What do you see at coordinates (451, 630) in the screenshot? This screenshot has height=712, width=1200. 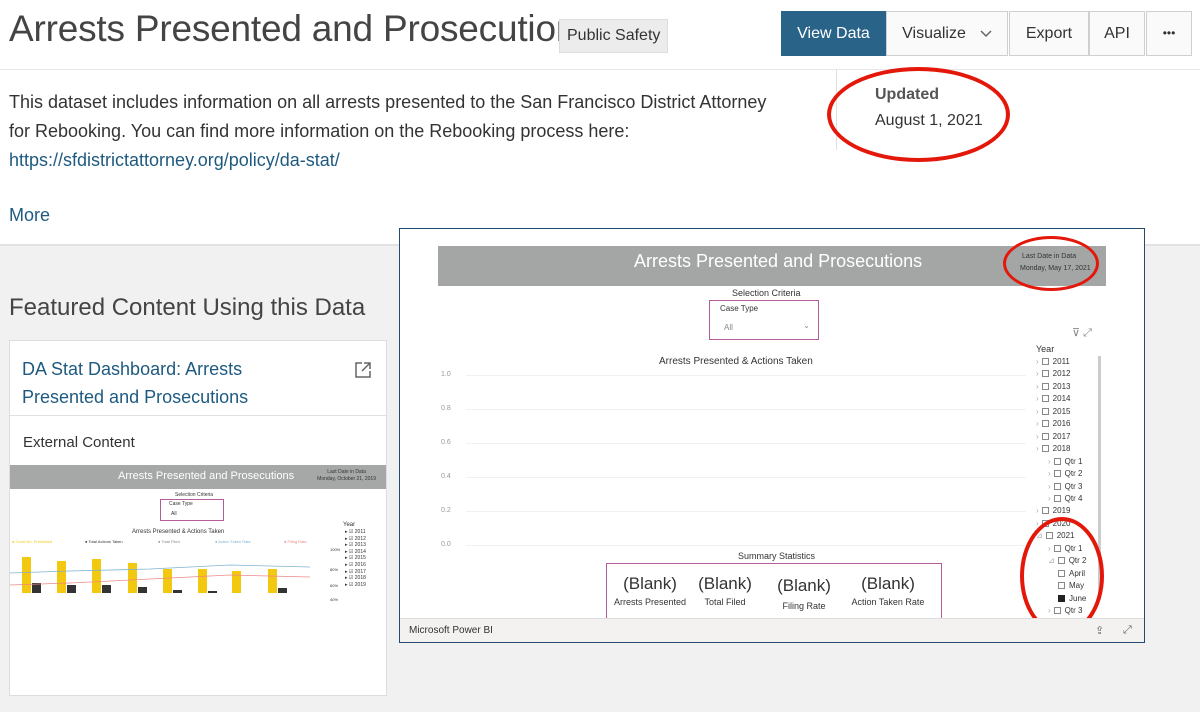 I see `powerbi-brand: Microsoft Power BI` at bounding box center [451, 630].